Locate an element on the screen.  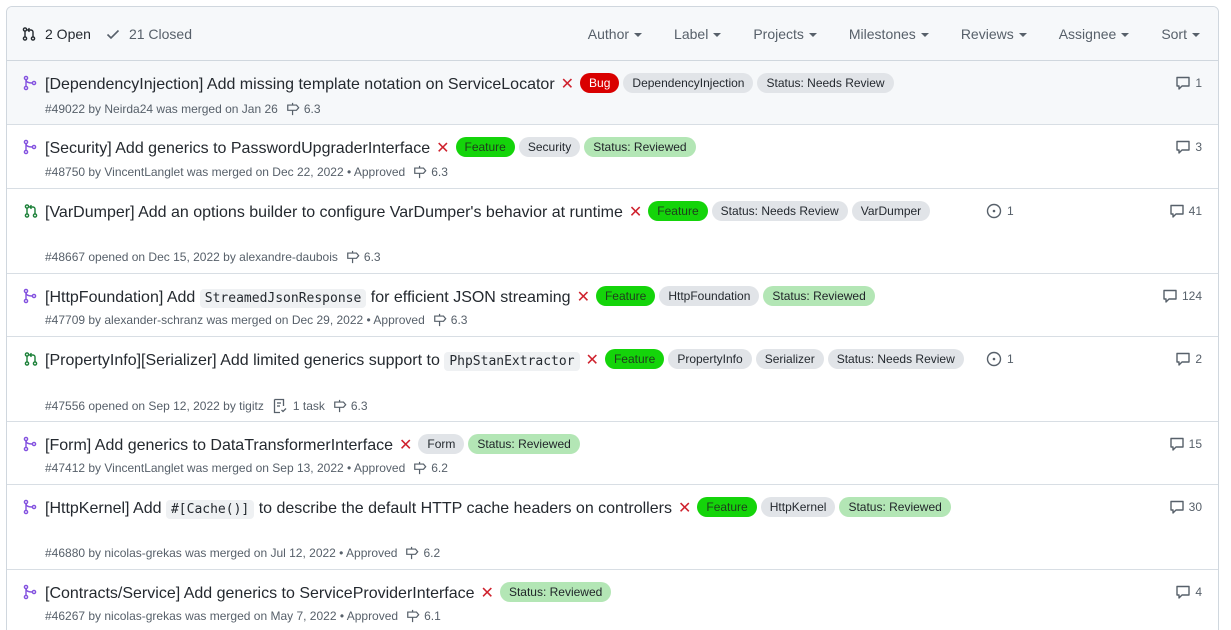
comment-icon is located at coordinates (1183, 147).